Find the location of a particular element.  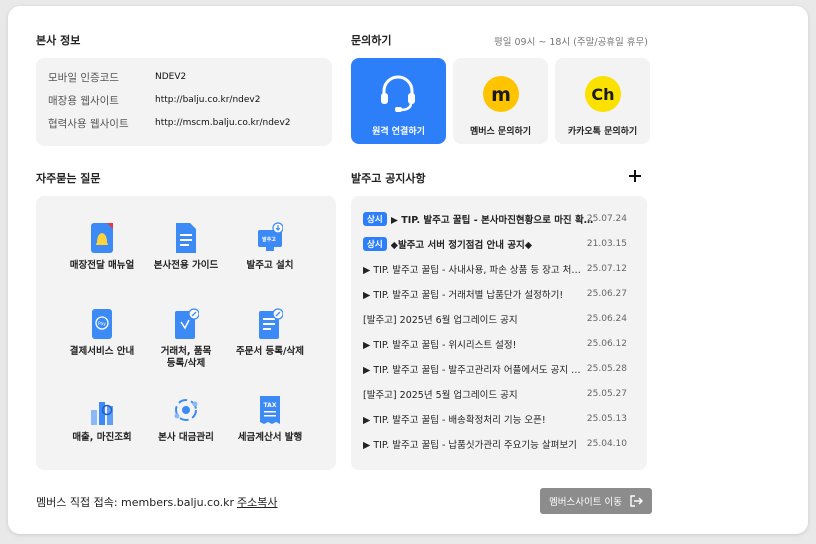

notice-date: 21.03.15 is located at coordinates (606, 244).